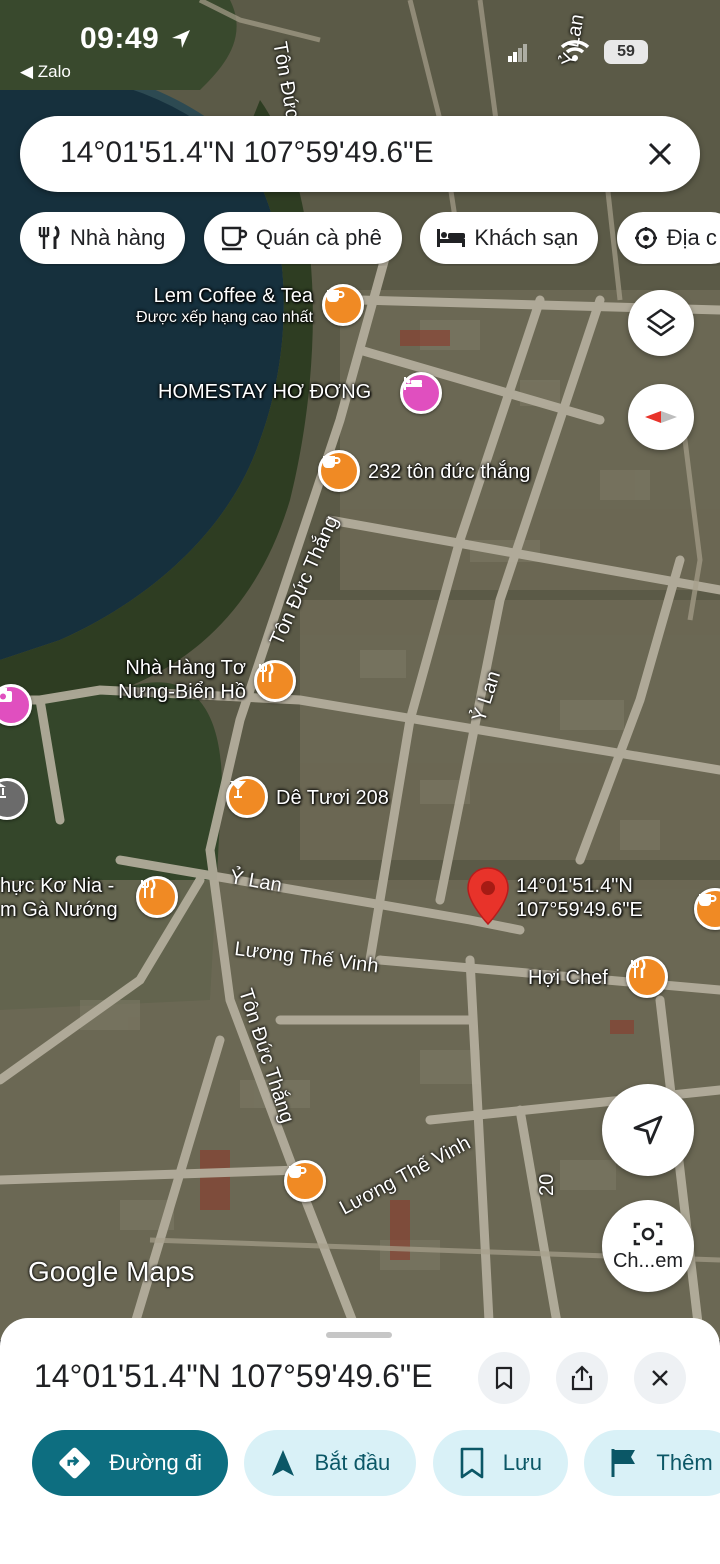  I want to click on cellular-signal-icon, so click(517, 53).